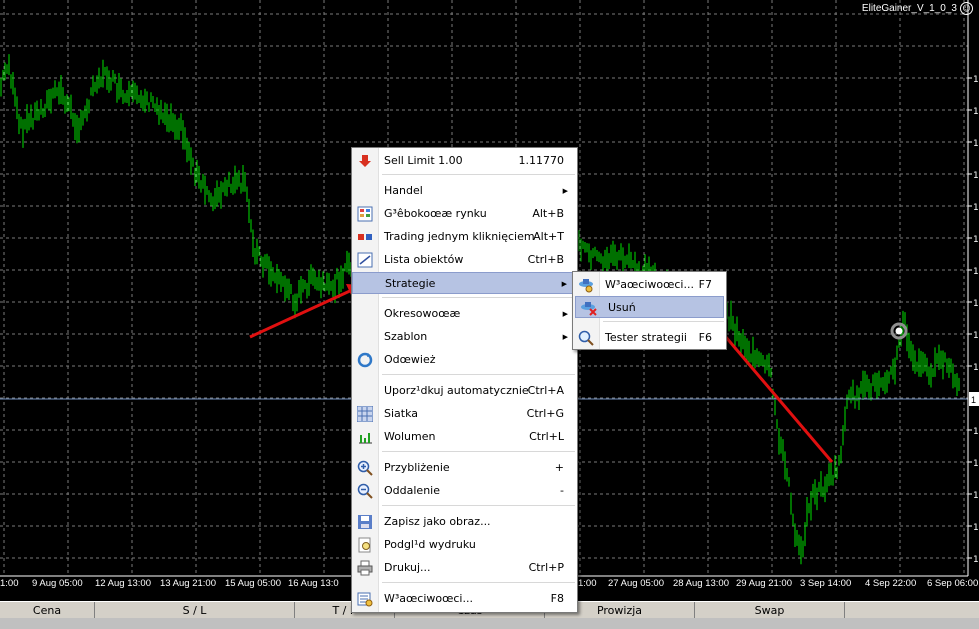 Image resolution: width=979 pixels, height=629 pixels. I want to click on time-tick-label: 4 Sep 22:00, so click(891, 583).